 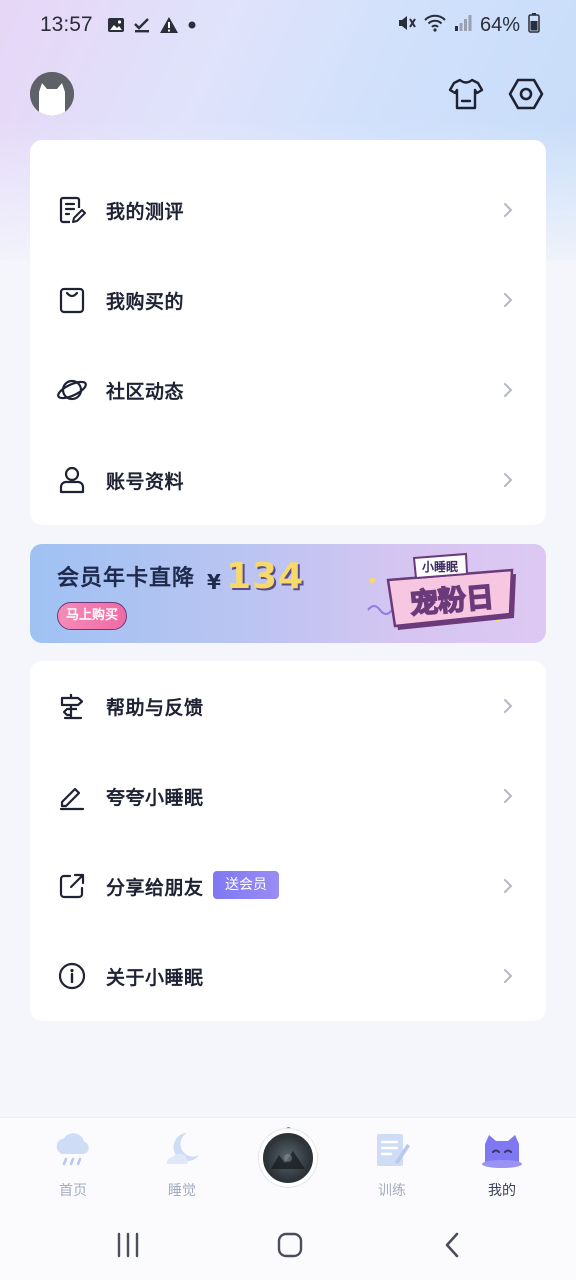 What do you see at coordinates (155, 887) in the screenshot?
I see `menu-item-label: 分享给朋友` at bounding box center [155, 887].